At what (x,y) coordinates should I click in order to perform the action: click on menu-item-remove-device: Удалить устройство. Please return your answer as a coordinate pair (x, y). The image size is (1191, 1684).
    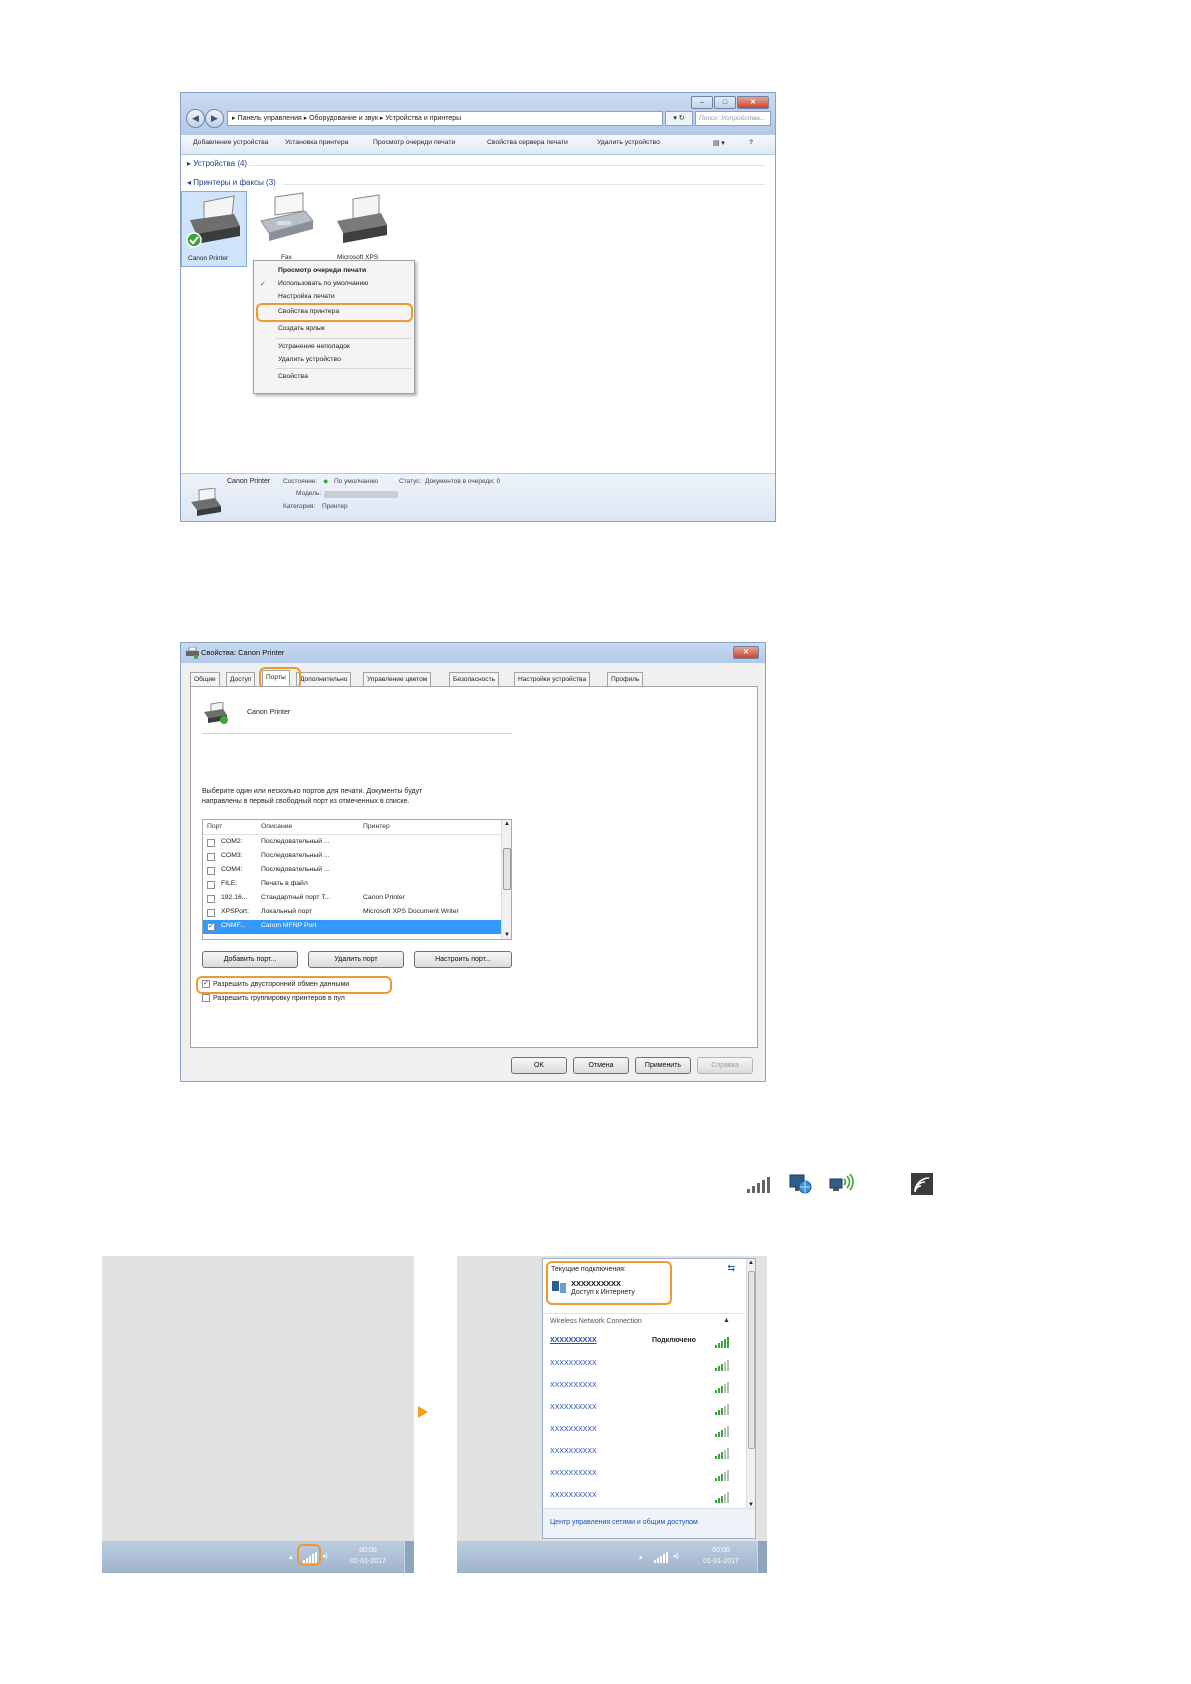
    Looking at the image, I should click on (309, 359).